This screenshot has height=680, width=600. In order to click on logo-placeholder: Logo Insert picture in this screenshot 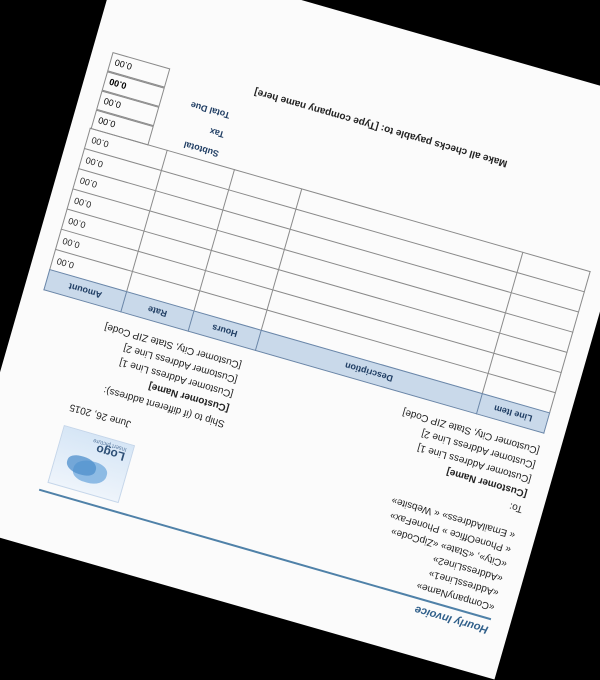, I will do `click(91, 464)`.